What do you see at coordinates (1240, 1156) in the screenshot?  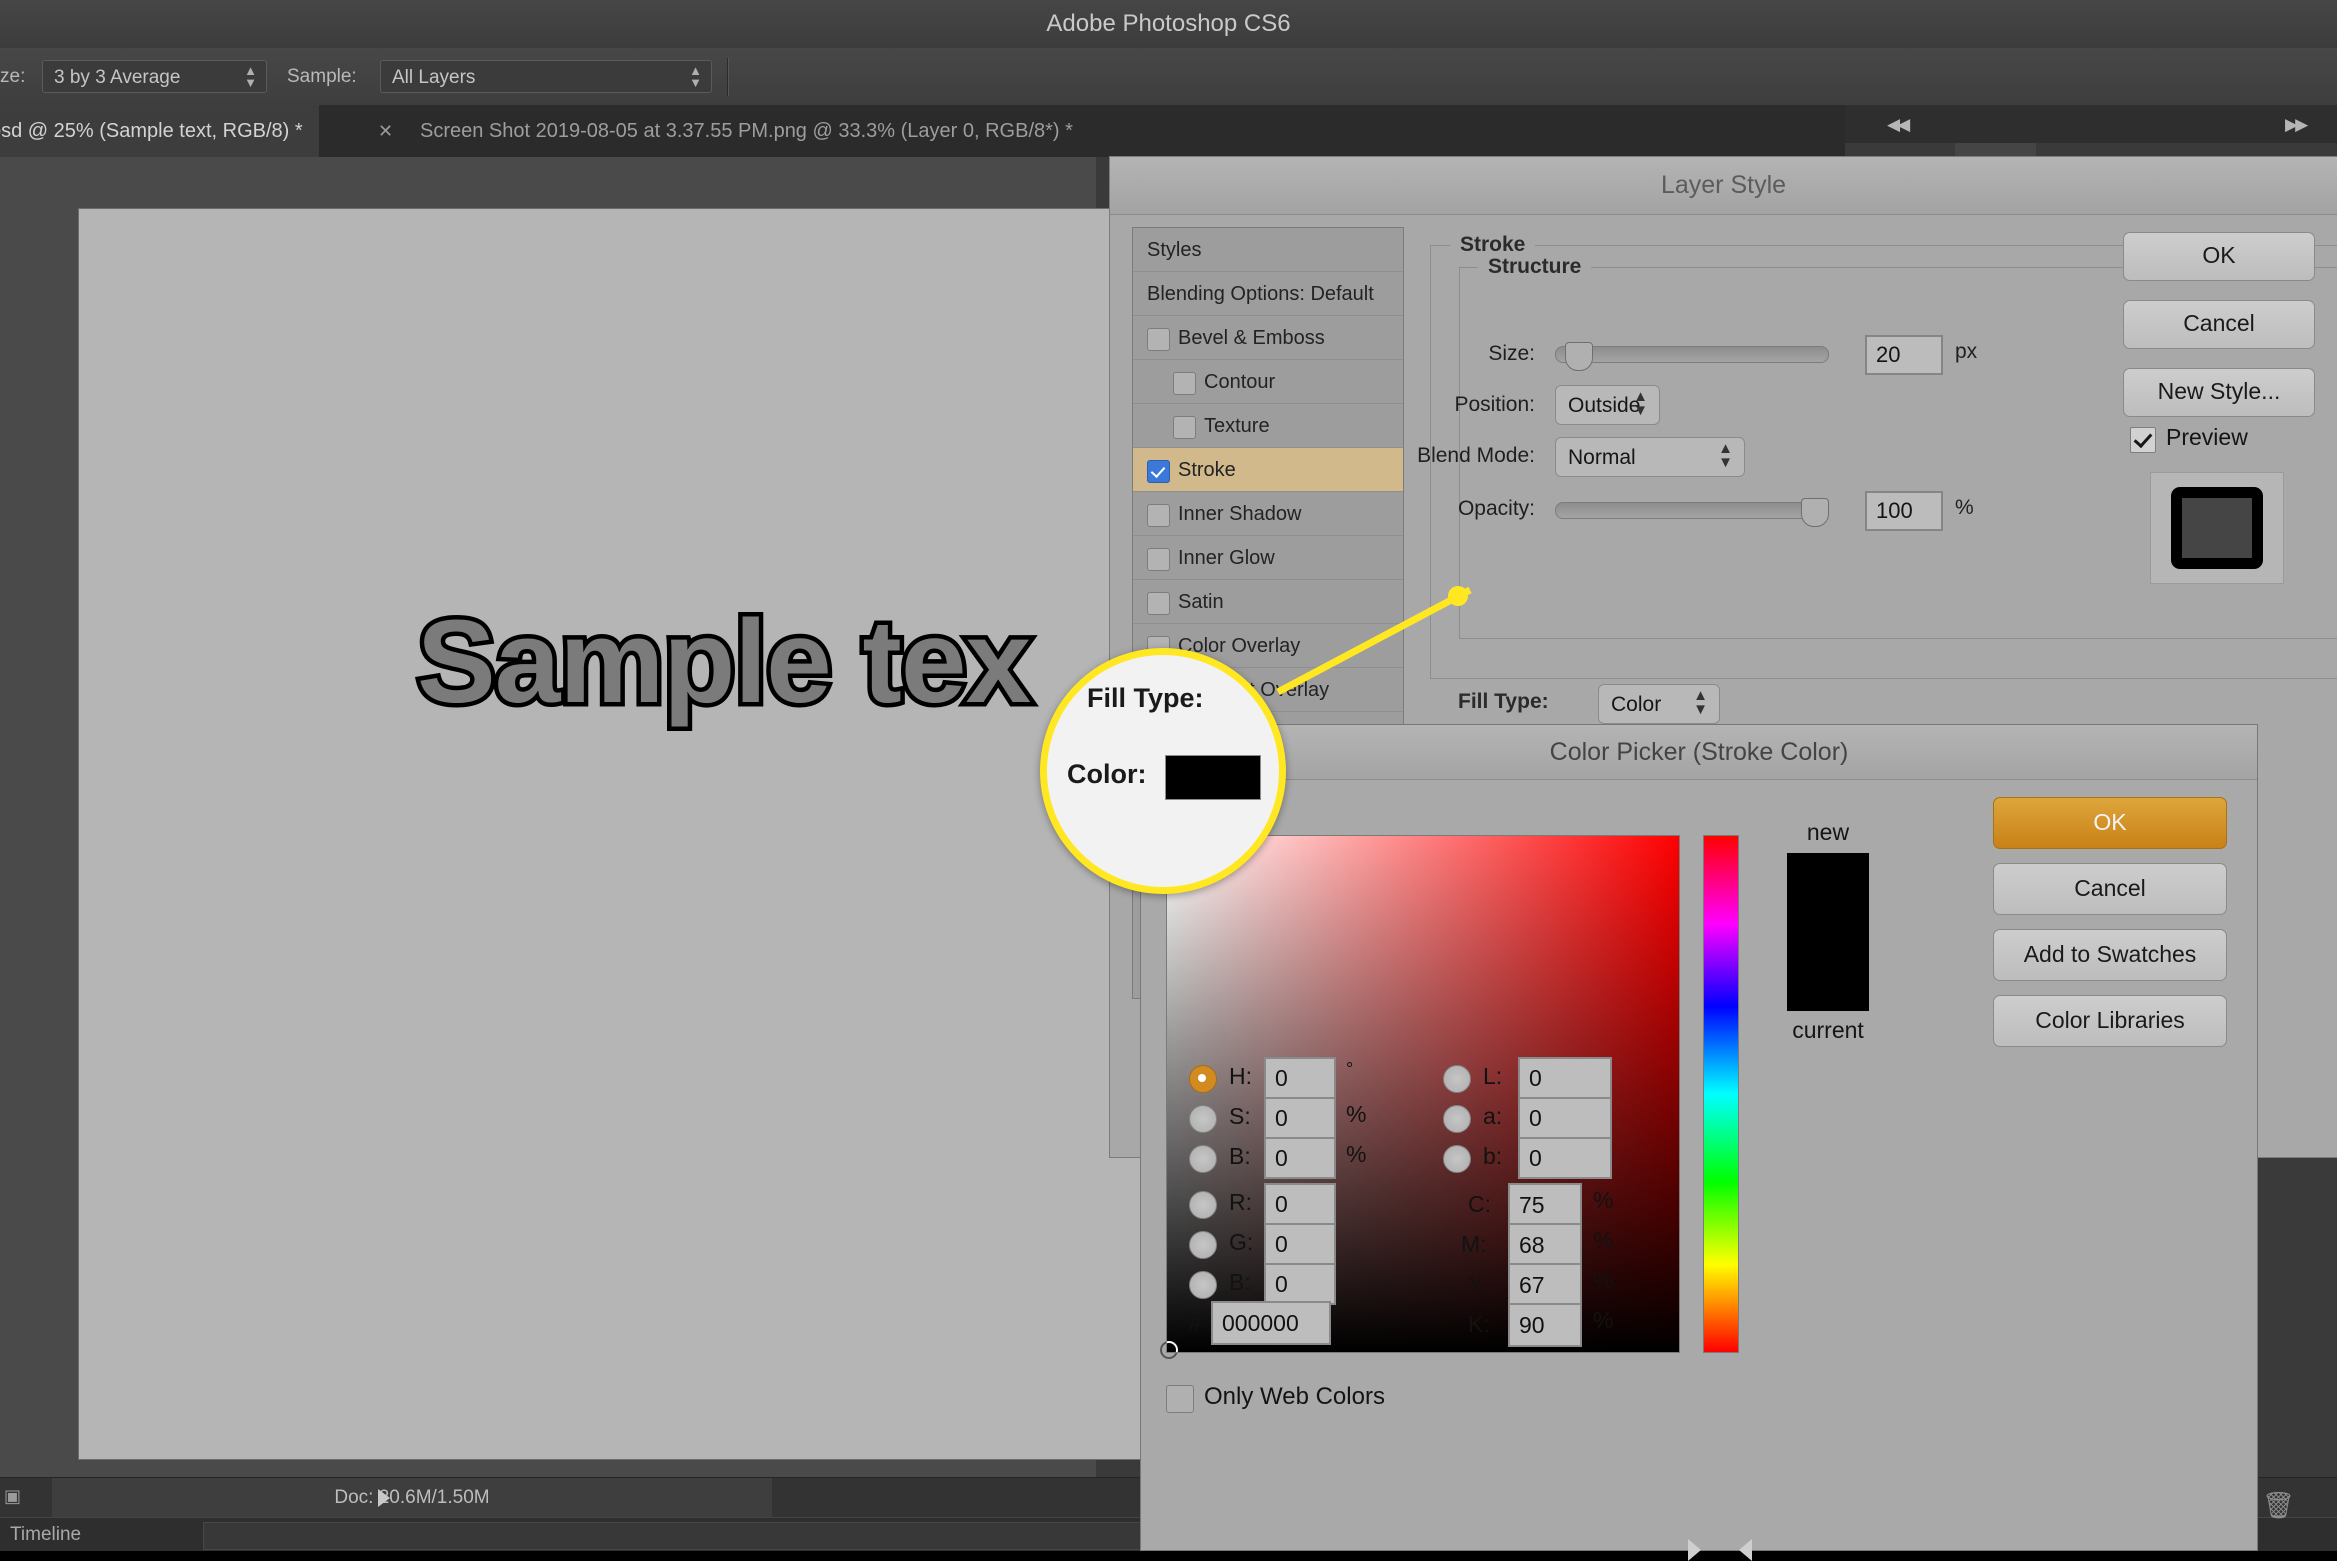 I see `brightness-label: B:` at bounding box center [1240, 1156].